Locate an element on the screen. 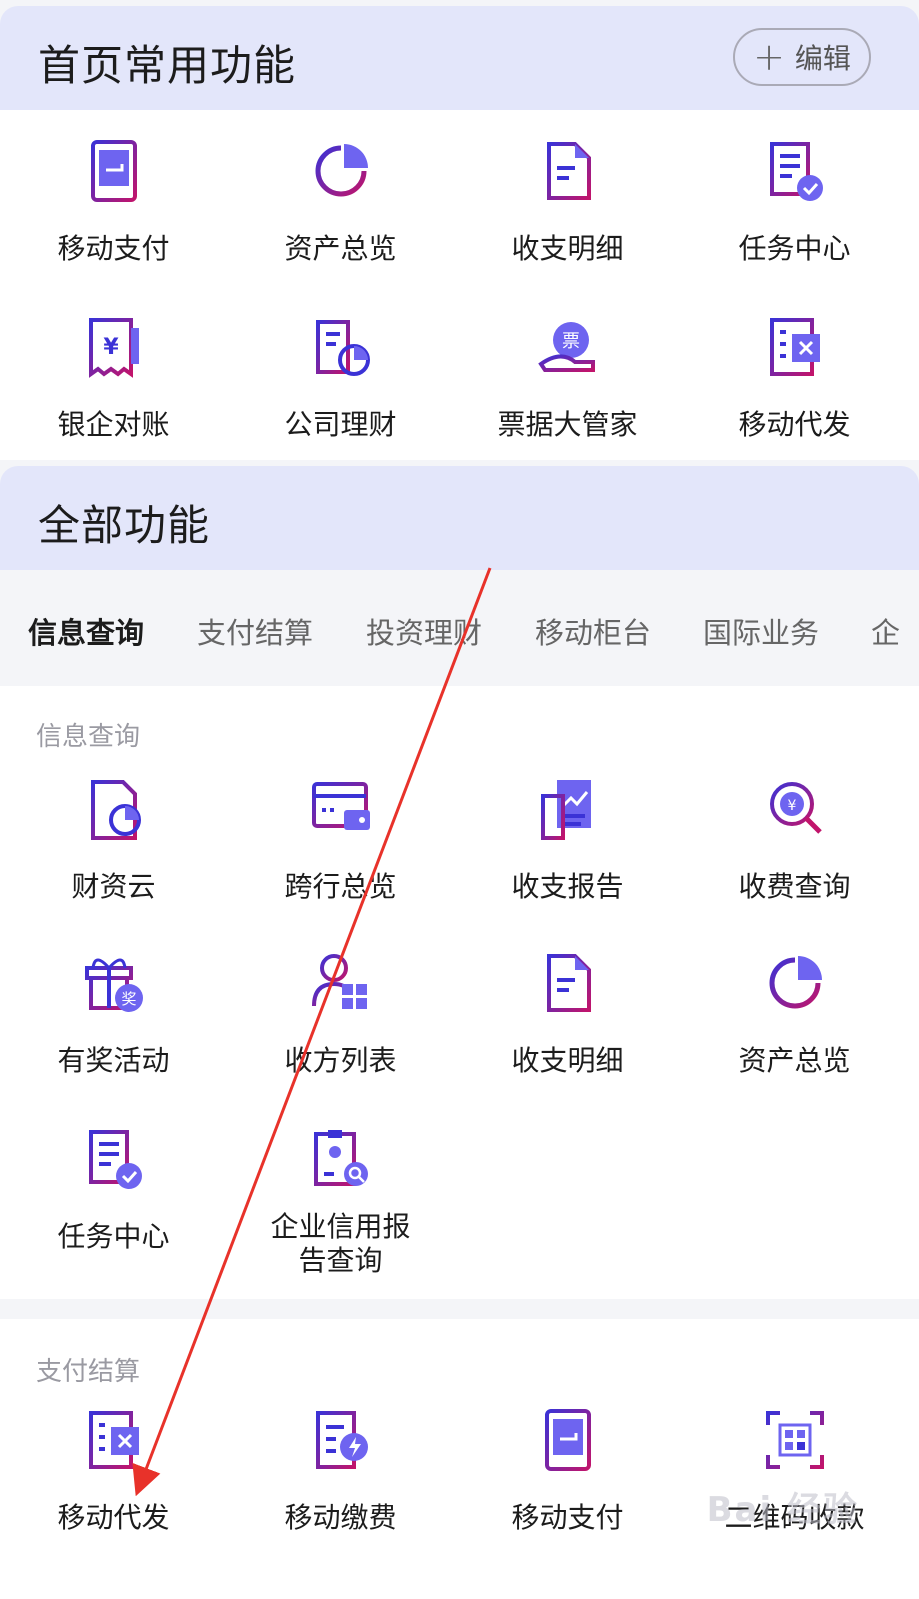  function-item-label: 财资云 is located at coordinates (113, 886).